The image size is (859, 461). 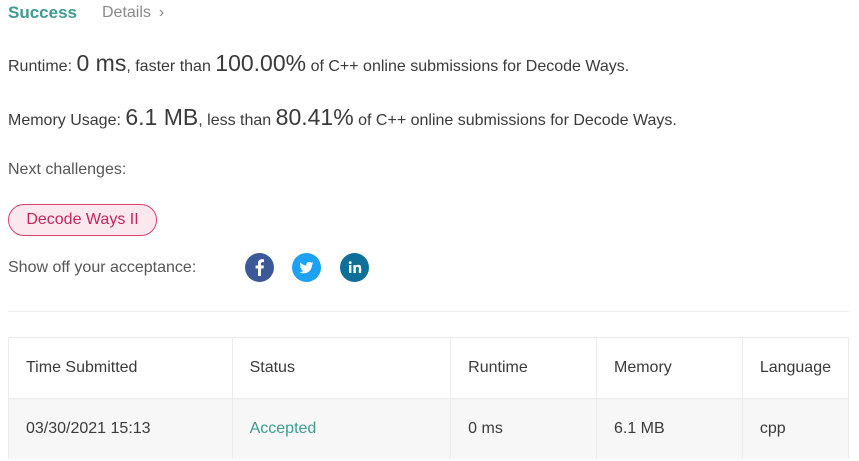 What do you see at coordinates (523, 368) in the screenshot?
I see `column-header-runtime: Runtime` at bounding box center [523, 368].